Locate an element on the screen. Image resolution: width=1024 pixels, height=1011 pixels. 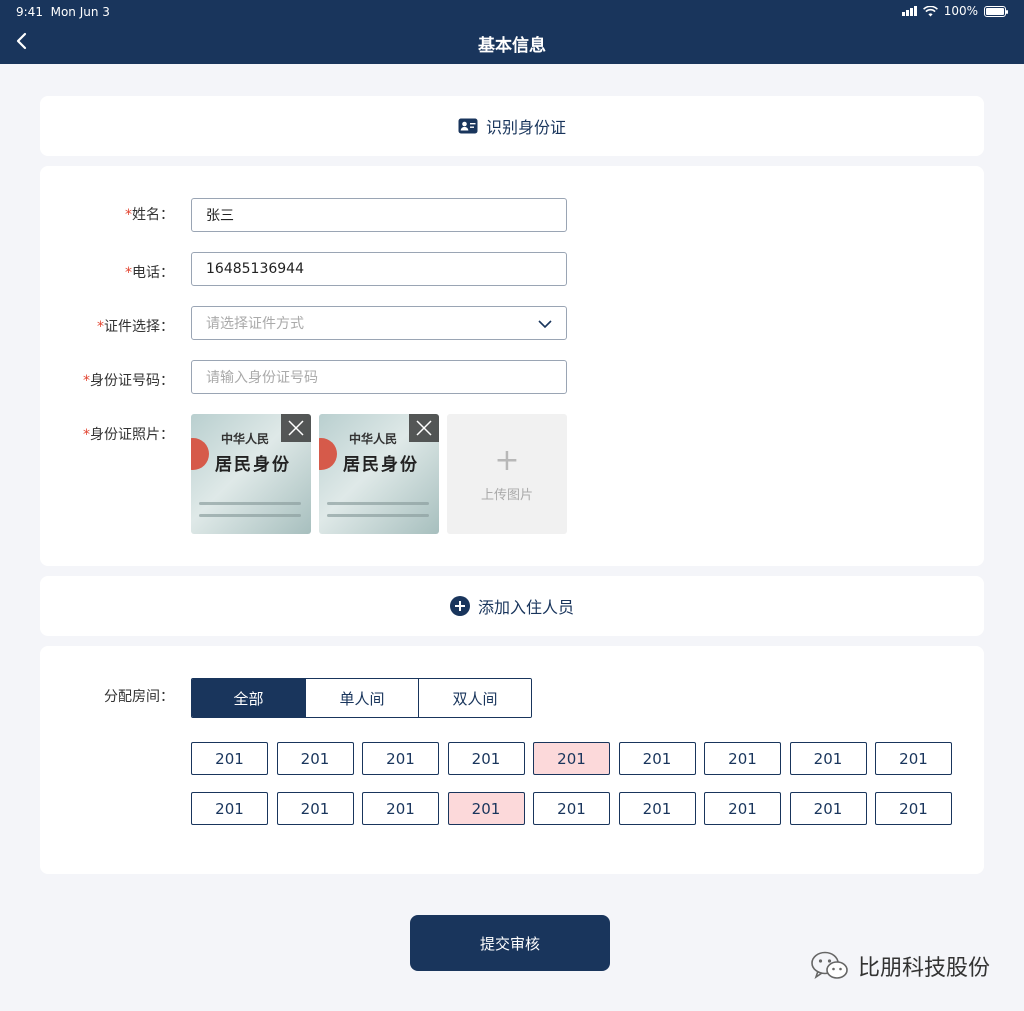
room-type-tabs: 全部 单人间 双人间 is located at coordinates (361, 698).